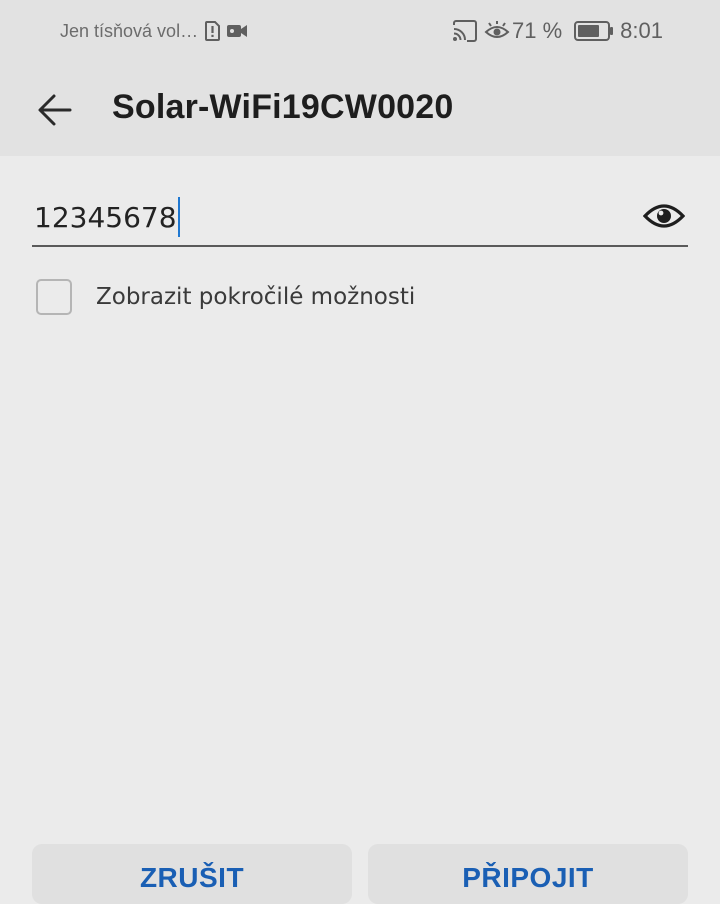 Image resolution: width=720 pixels, height=904 pixels. Describe the element at coordinates (594, 31) in the screenshot. I see `battery-icon` at that location.